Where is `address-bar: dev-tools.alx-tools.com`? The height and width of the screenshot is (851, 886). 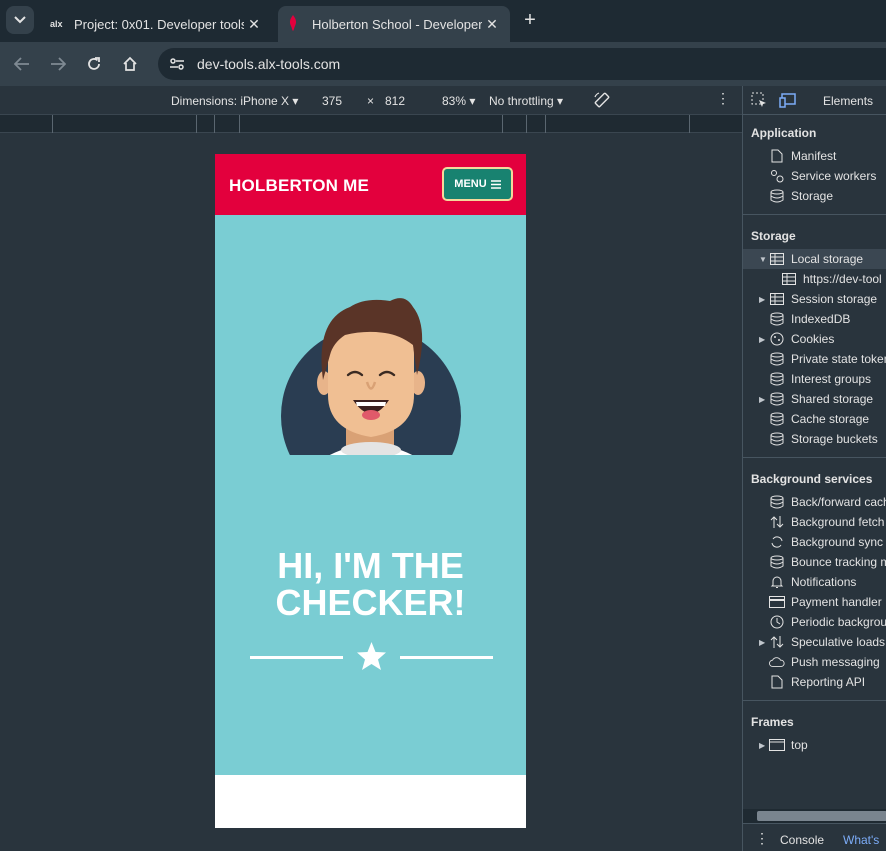
address-bar: dev-tools.alx-tools.com is located at coordinates (522, 64).